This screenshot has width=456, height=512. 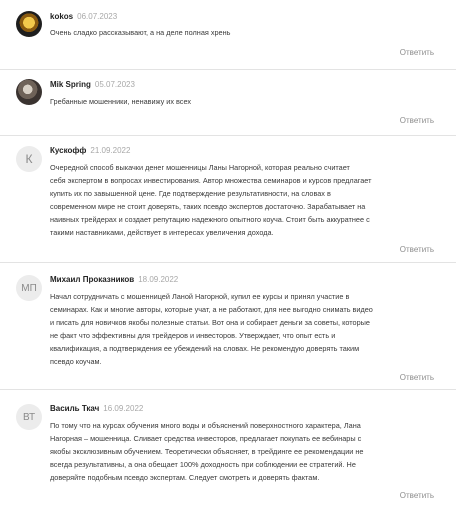 I want to click on comment-date: 05.07.2023, so click(x=114, y=84).